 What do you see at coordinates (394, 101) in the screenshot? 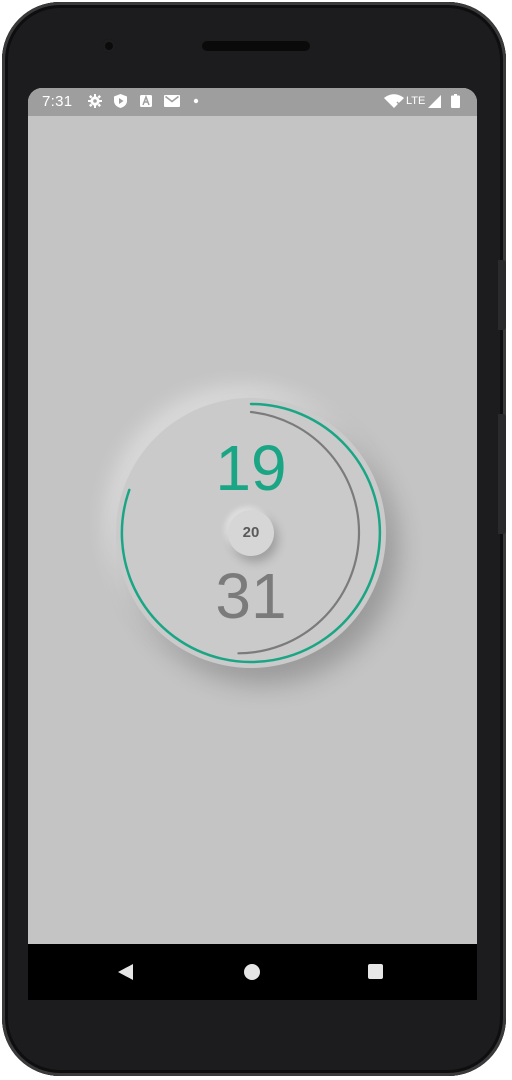
I see `wifi-icon` at bounding box center [394, 101].